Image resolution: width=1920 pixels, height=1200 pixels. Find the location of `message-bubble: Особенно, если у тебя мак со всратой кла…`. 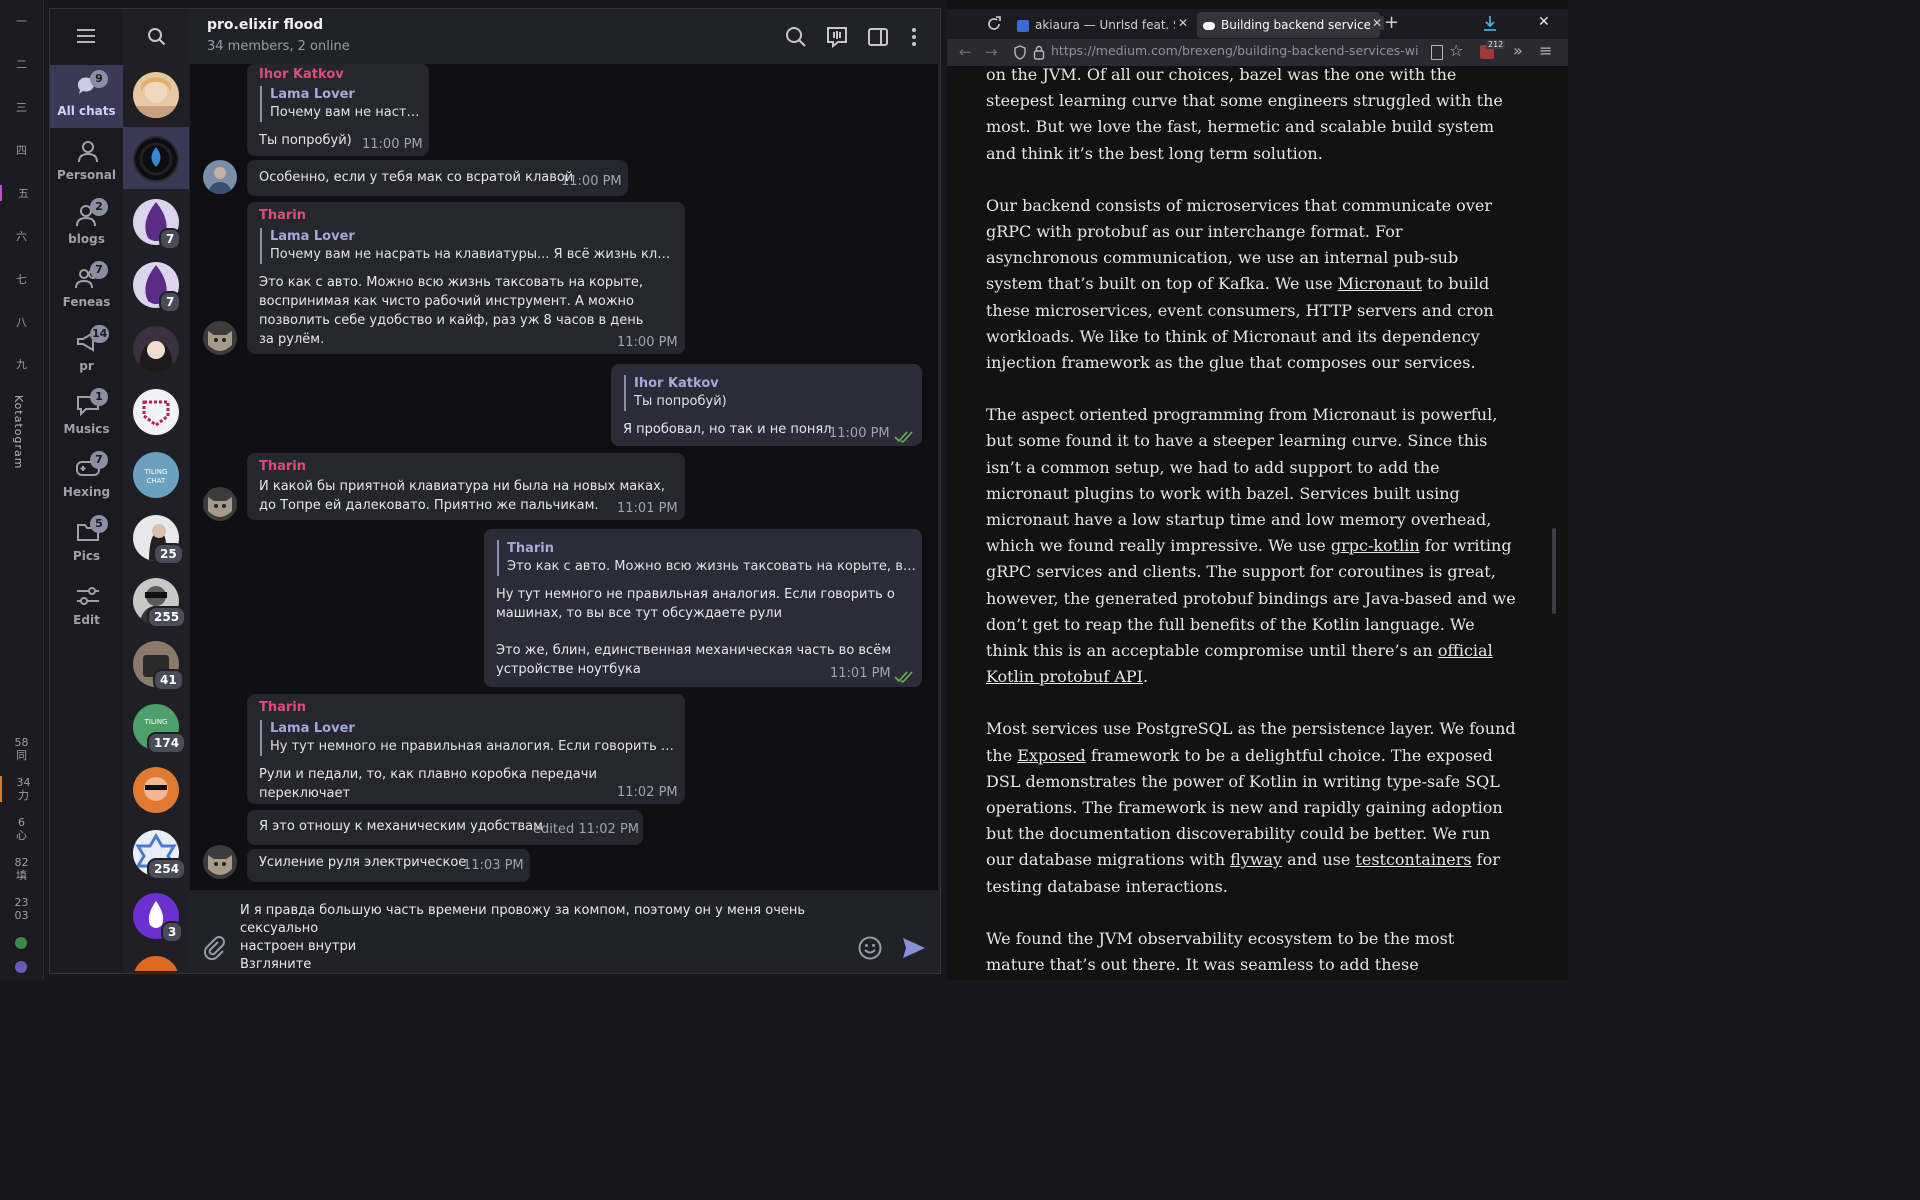

message-bubble: Особенно, если у тебя мак со всратой кла… is located at coordinates (437, 178).